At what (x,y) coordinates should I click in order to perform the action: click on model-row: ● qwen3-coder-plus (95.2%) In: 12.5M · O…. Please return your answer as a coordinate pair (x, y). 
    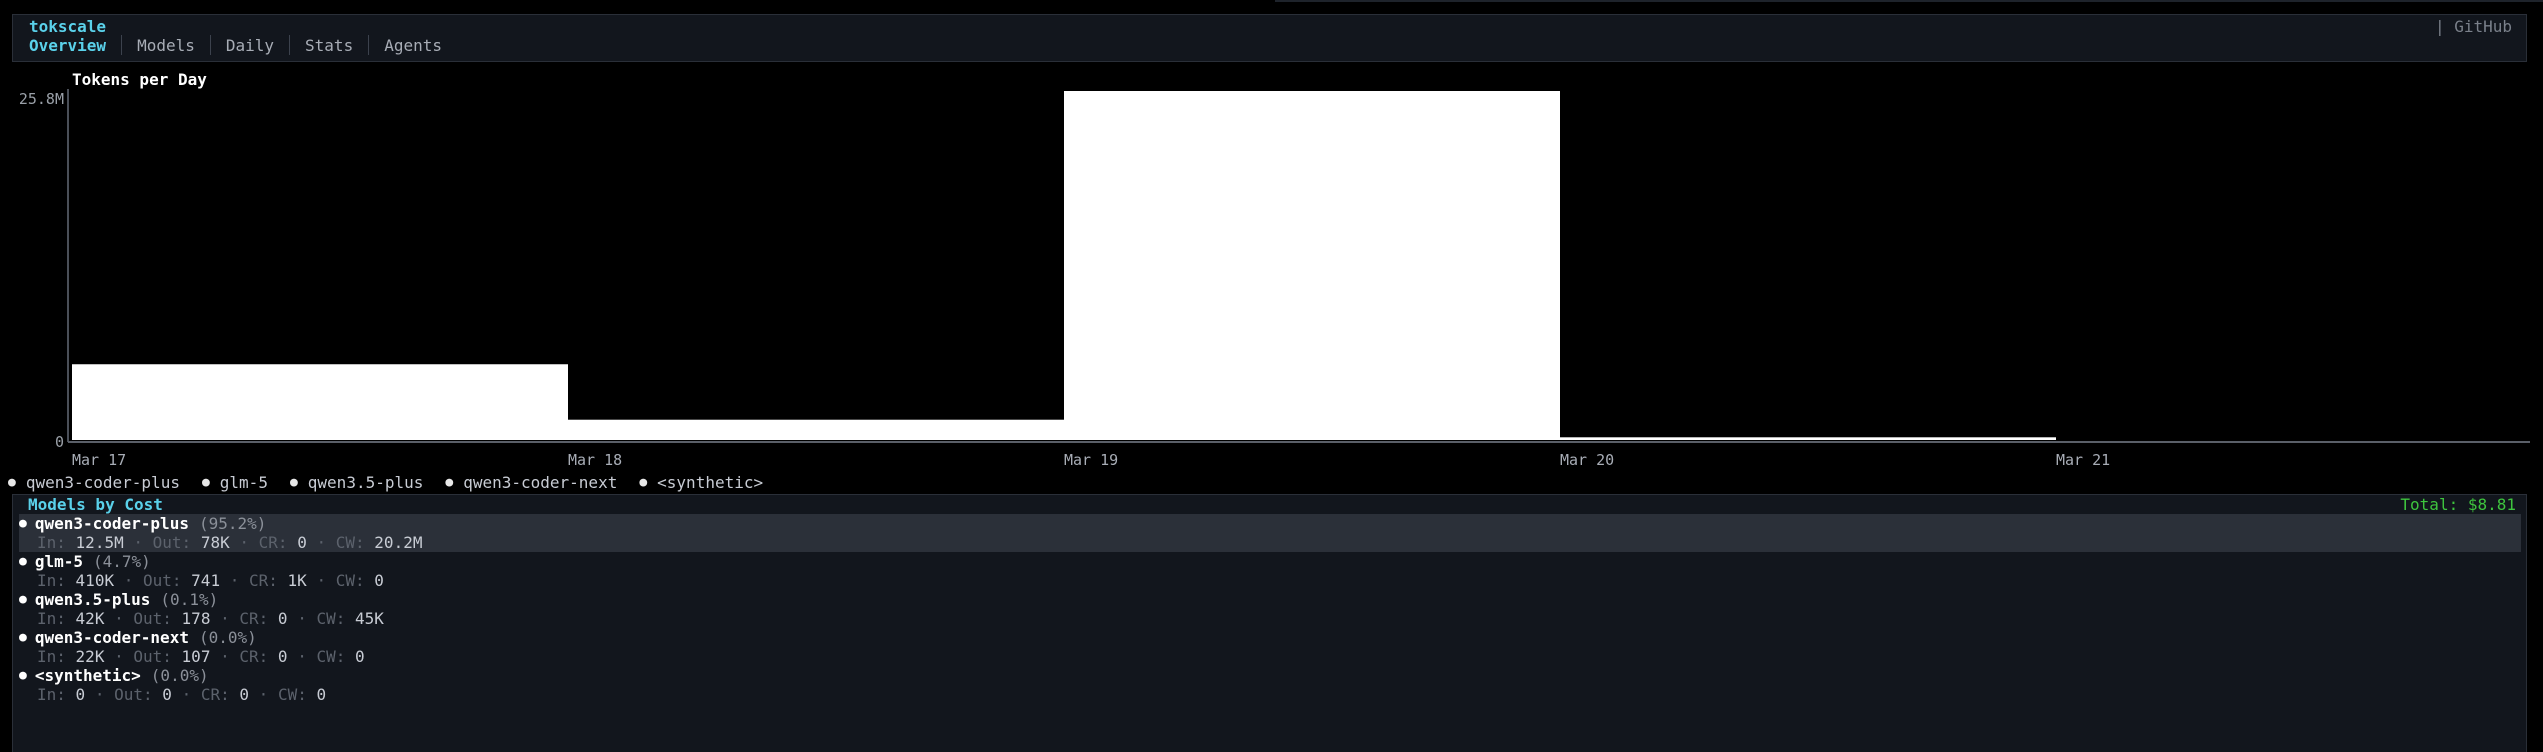
    Looking at the image, I should click on (1270, 533).